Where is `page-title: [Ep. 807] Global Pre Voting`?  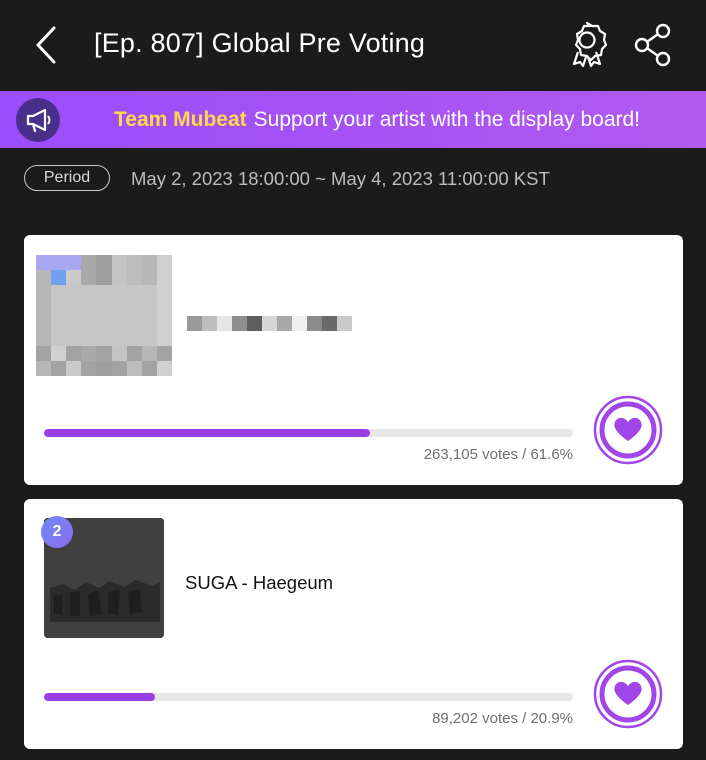 page-title: [Ep. 807] Global Pre Voting is located at coordinates (260, 43).